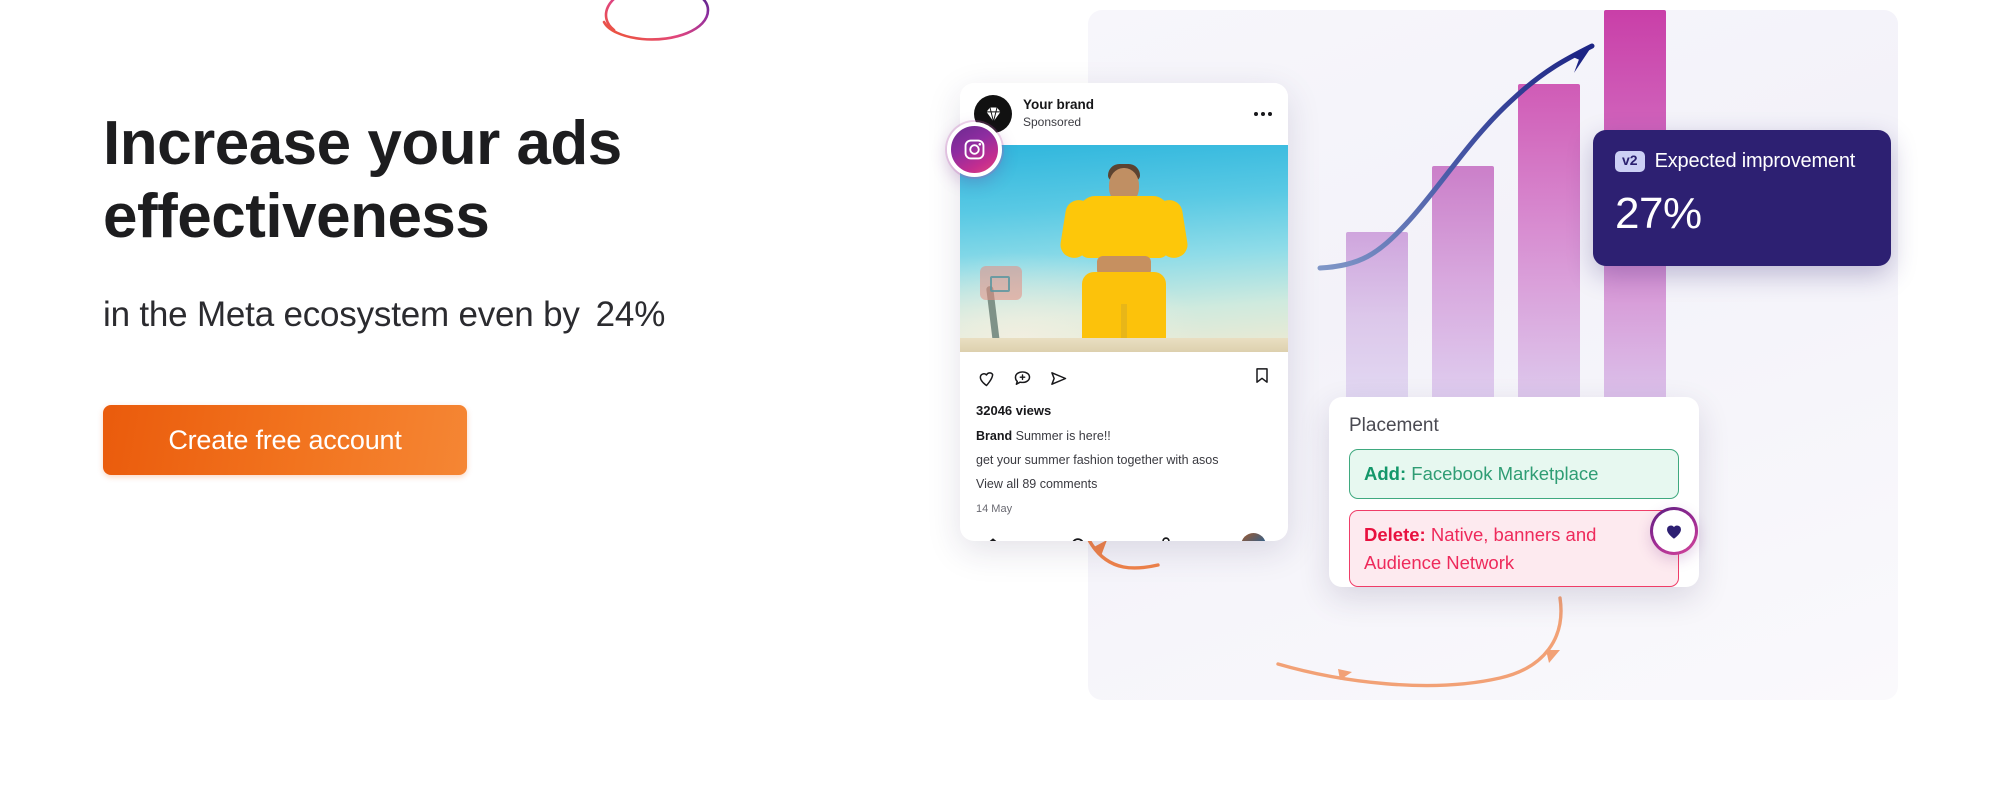 This screenshot has height=785, width=1999. I want to click on circle-annotation-icon, so click(656, 20).